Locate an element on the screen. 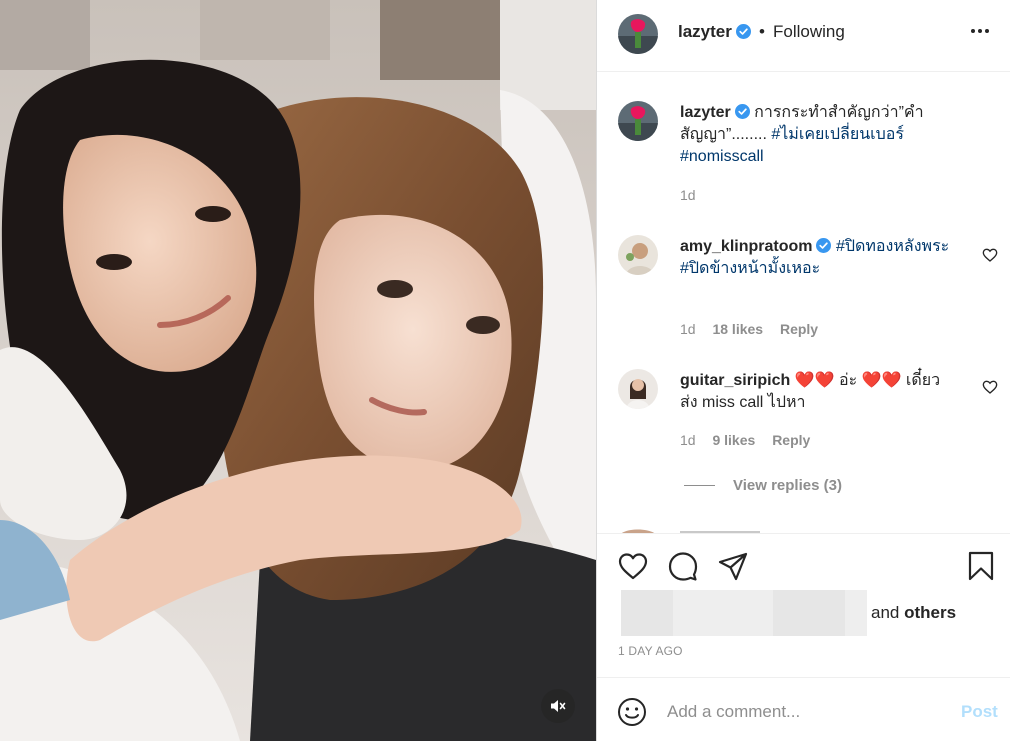  view-replies-label: View replies (3) is located at coordinates (787, 485).